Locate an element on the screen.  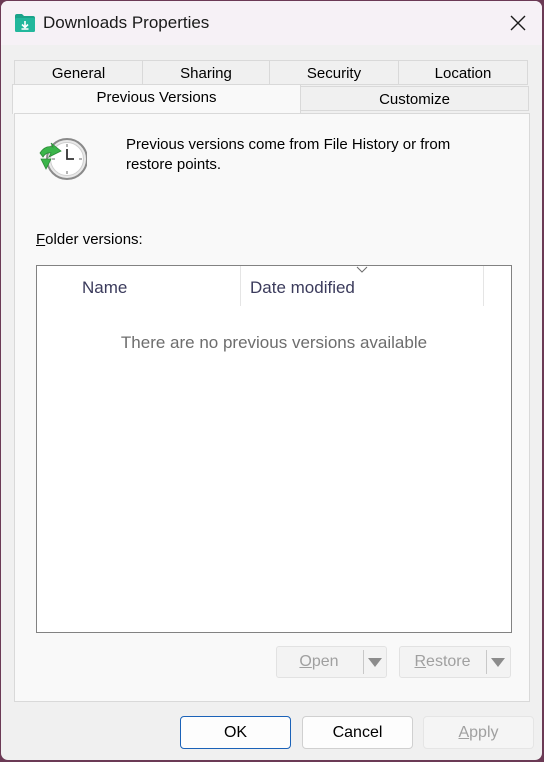
restore-button: Restore is located at coordinates (442, 662).